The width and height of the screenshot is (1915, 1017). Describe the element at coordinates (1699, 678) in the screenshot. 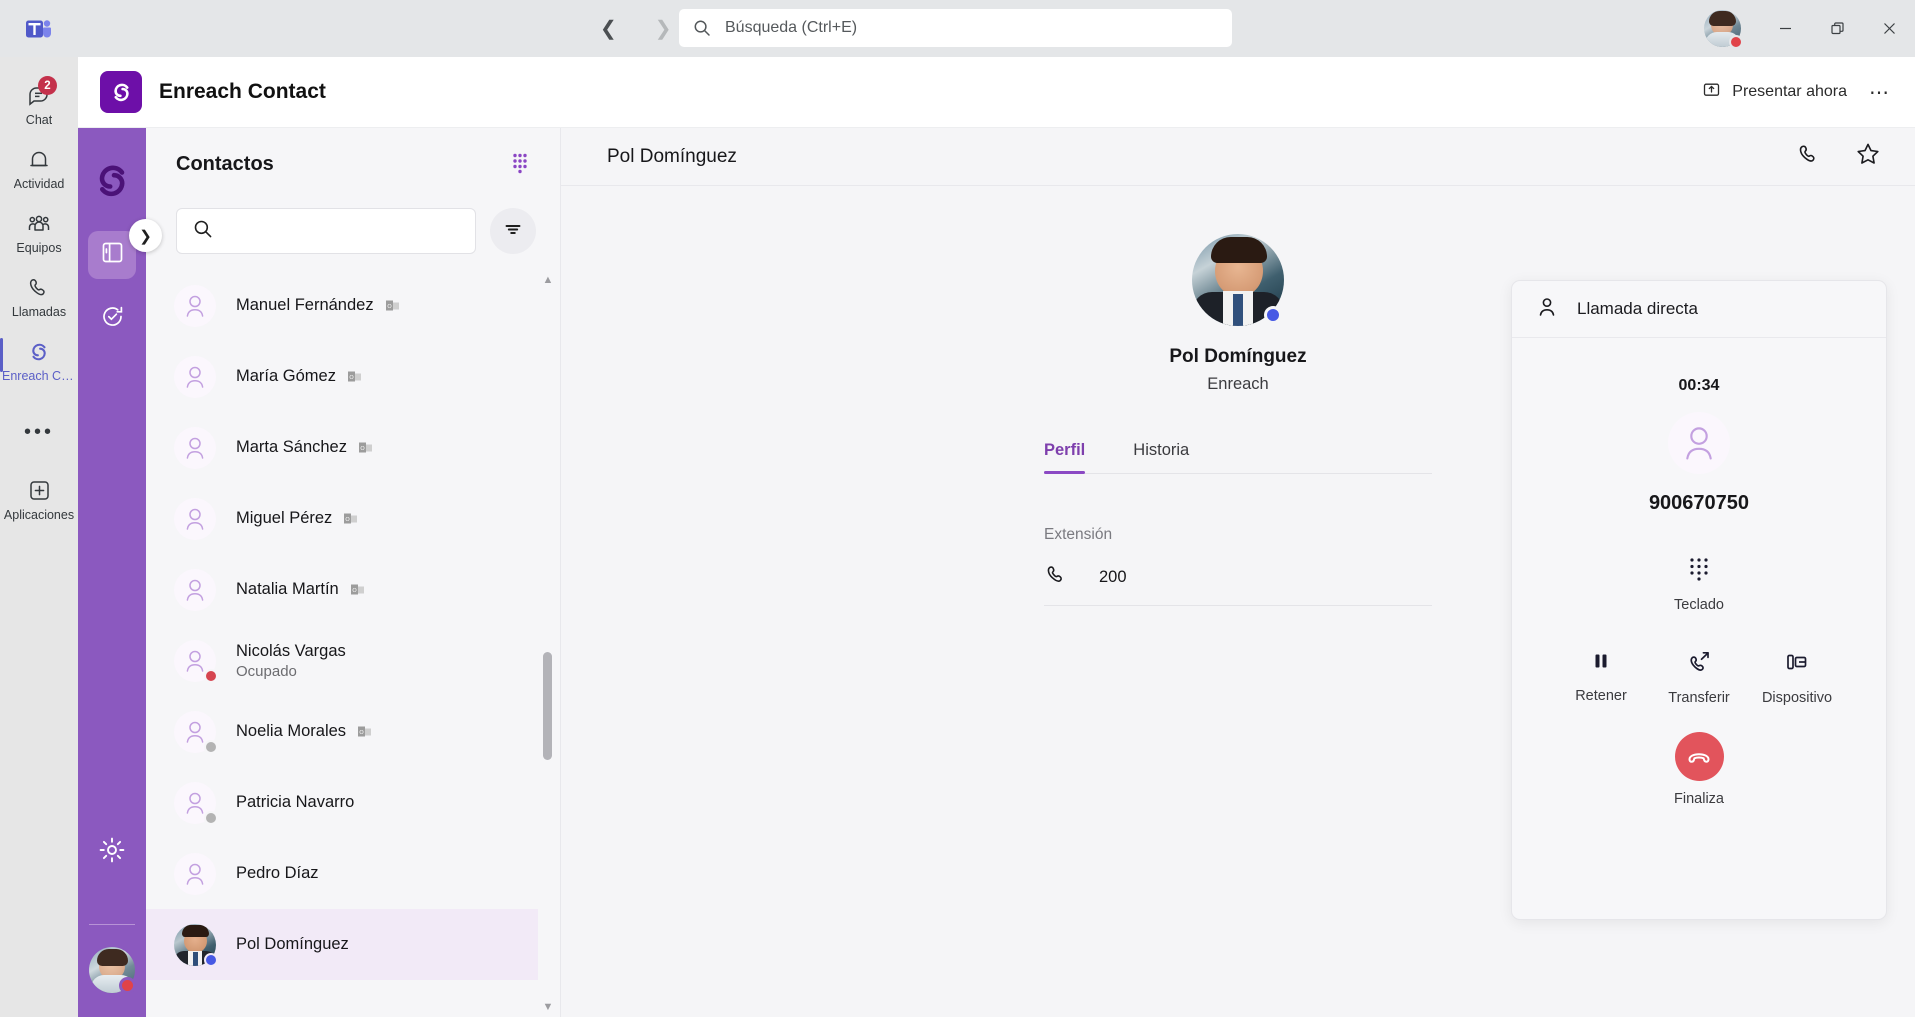

I see `transfer-button: Transferir` at that location.